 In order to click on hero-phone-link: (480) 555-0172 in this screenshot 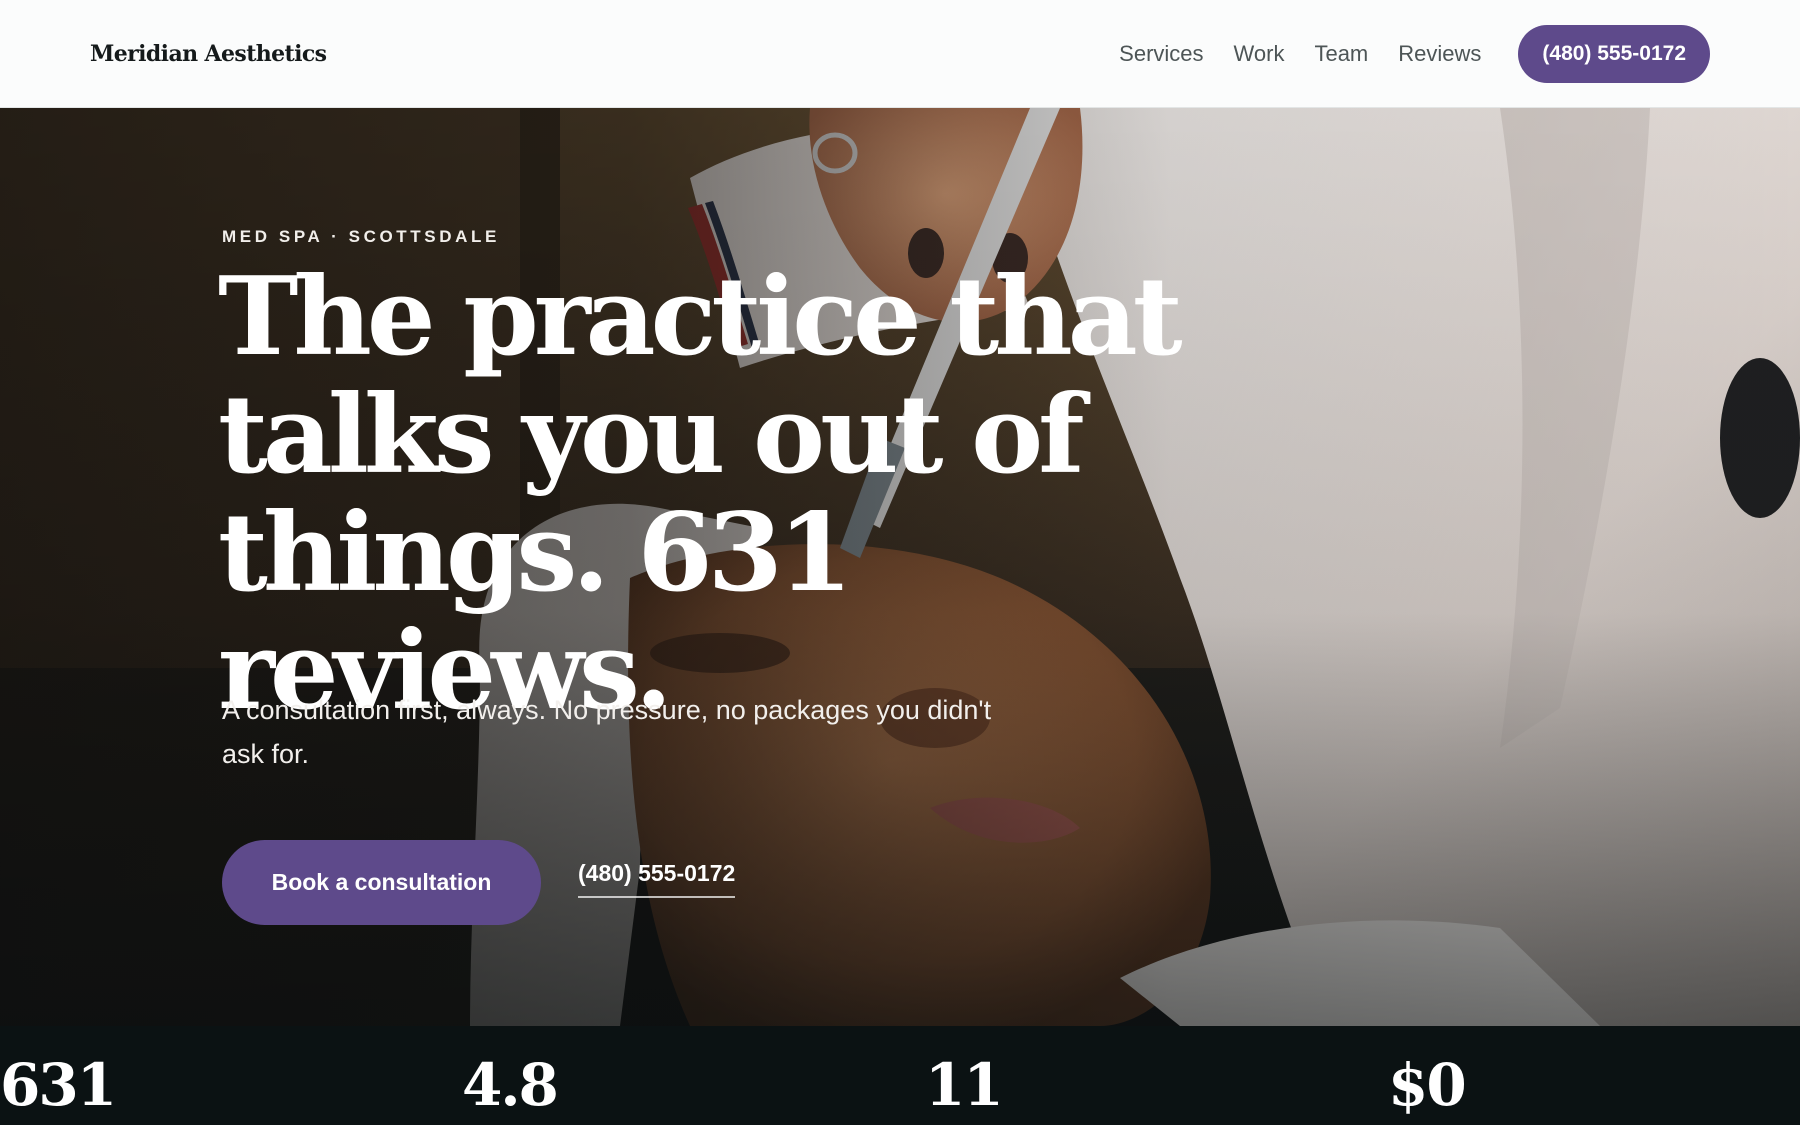, I will do `click(657, 879)`.